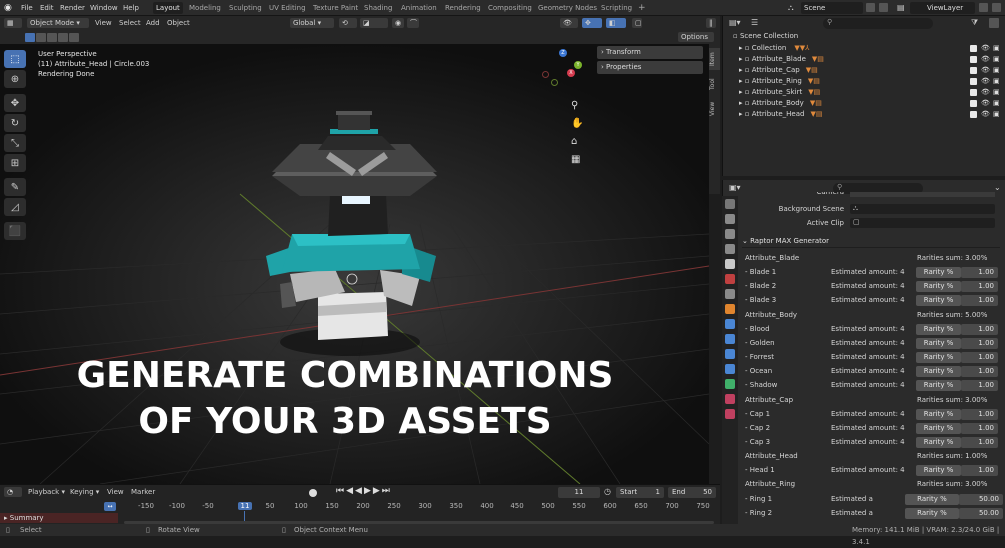 The image size is (1005, 548). Describe the element at coordinates (730, 339) in the screenshot. I see `particles-tab-icon` at that location.